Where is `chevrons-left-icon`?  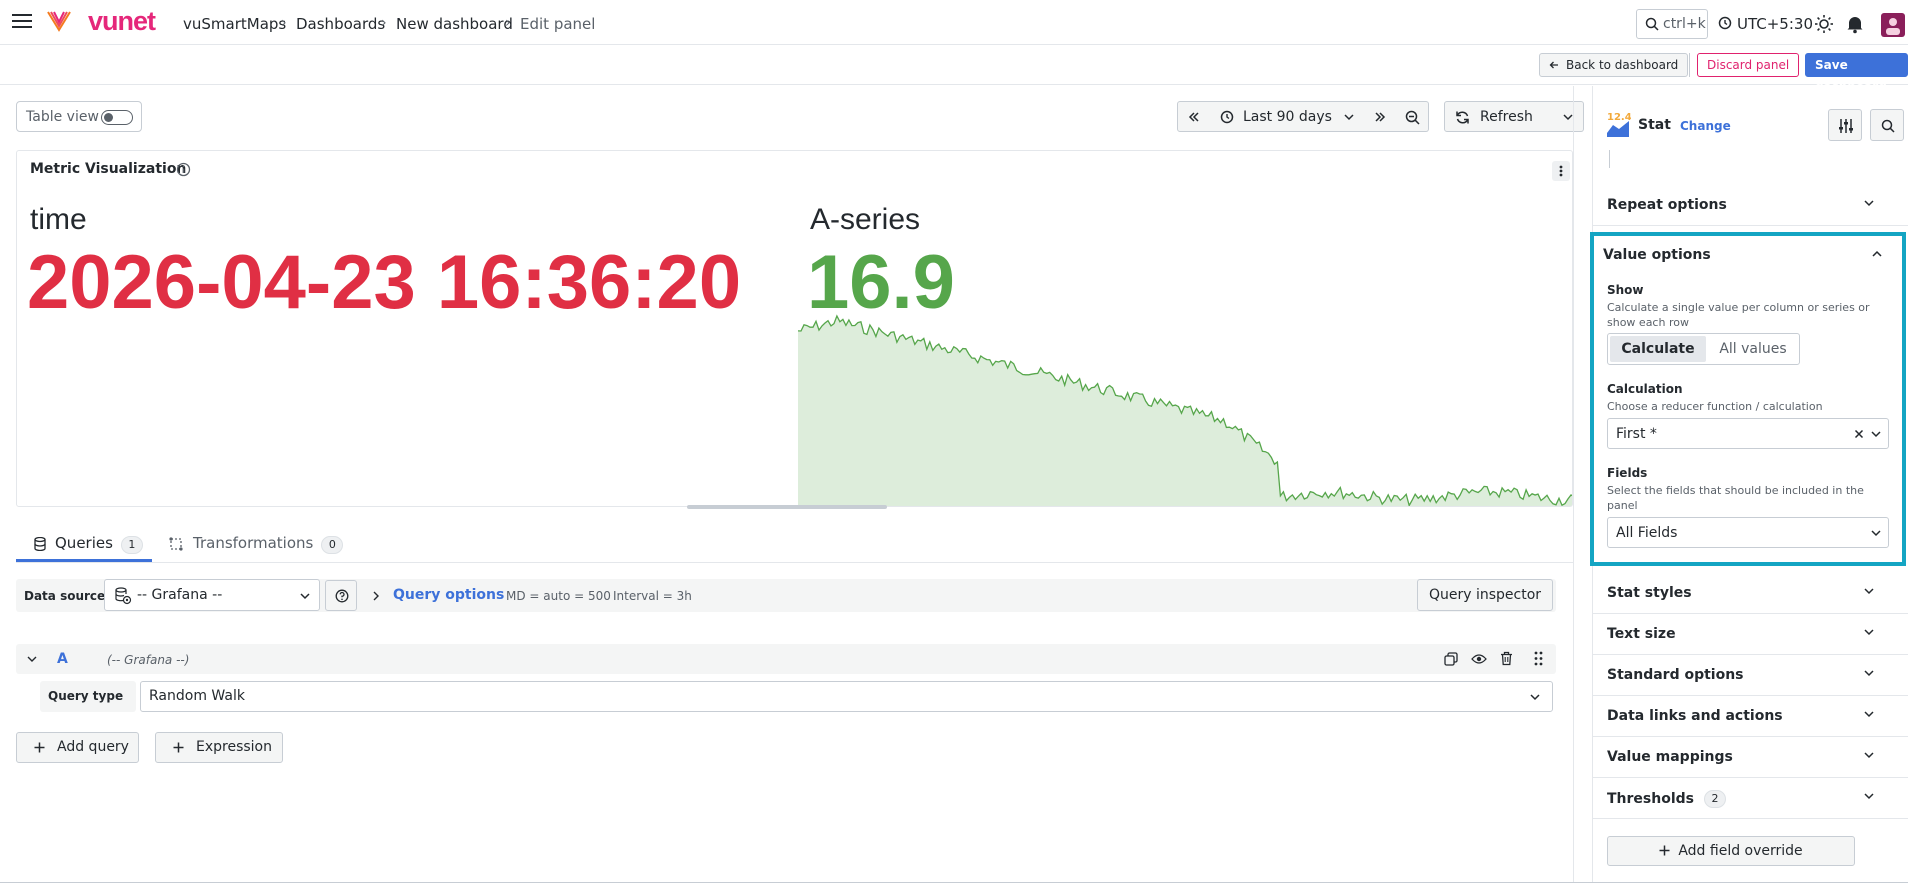
chevrons-left-icon is located at coordinates (1193, 117).